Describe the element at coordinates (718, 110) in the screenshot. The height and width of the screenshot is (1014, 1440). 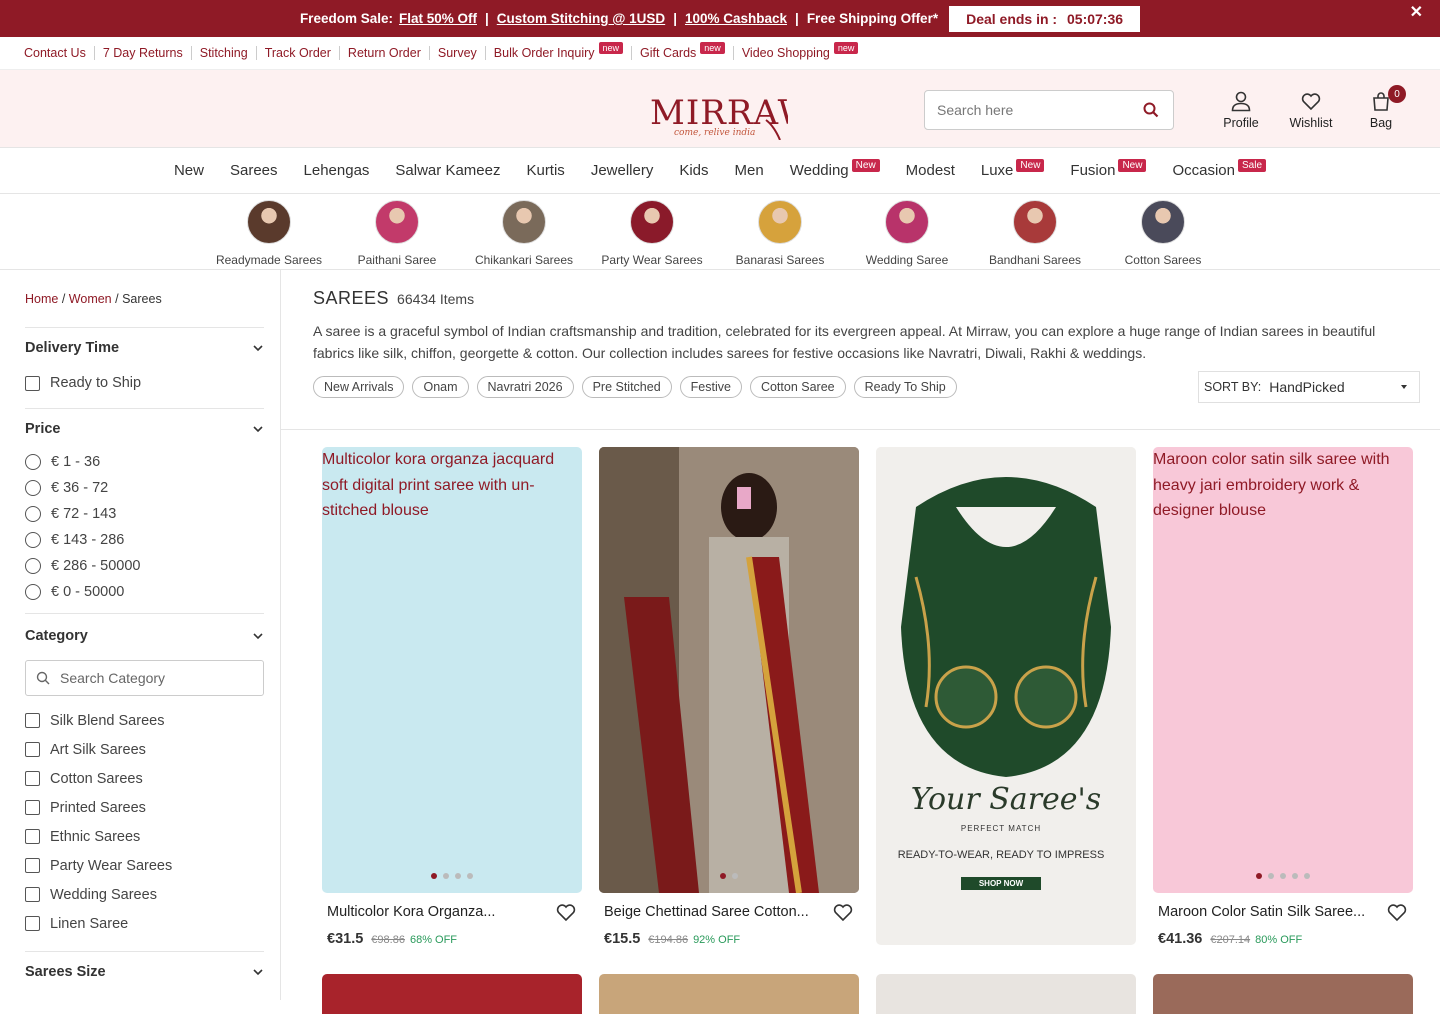
I see `brand-logo: MIRRAW come, relive india` at that location.